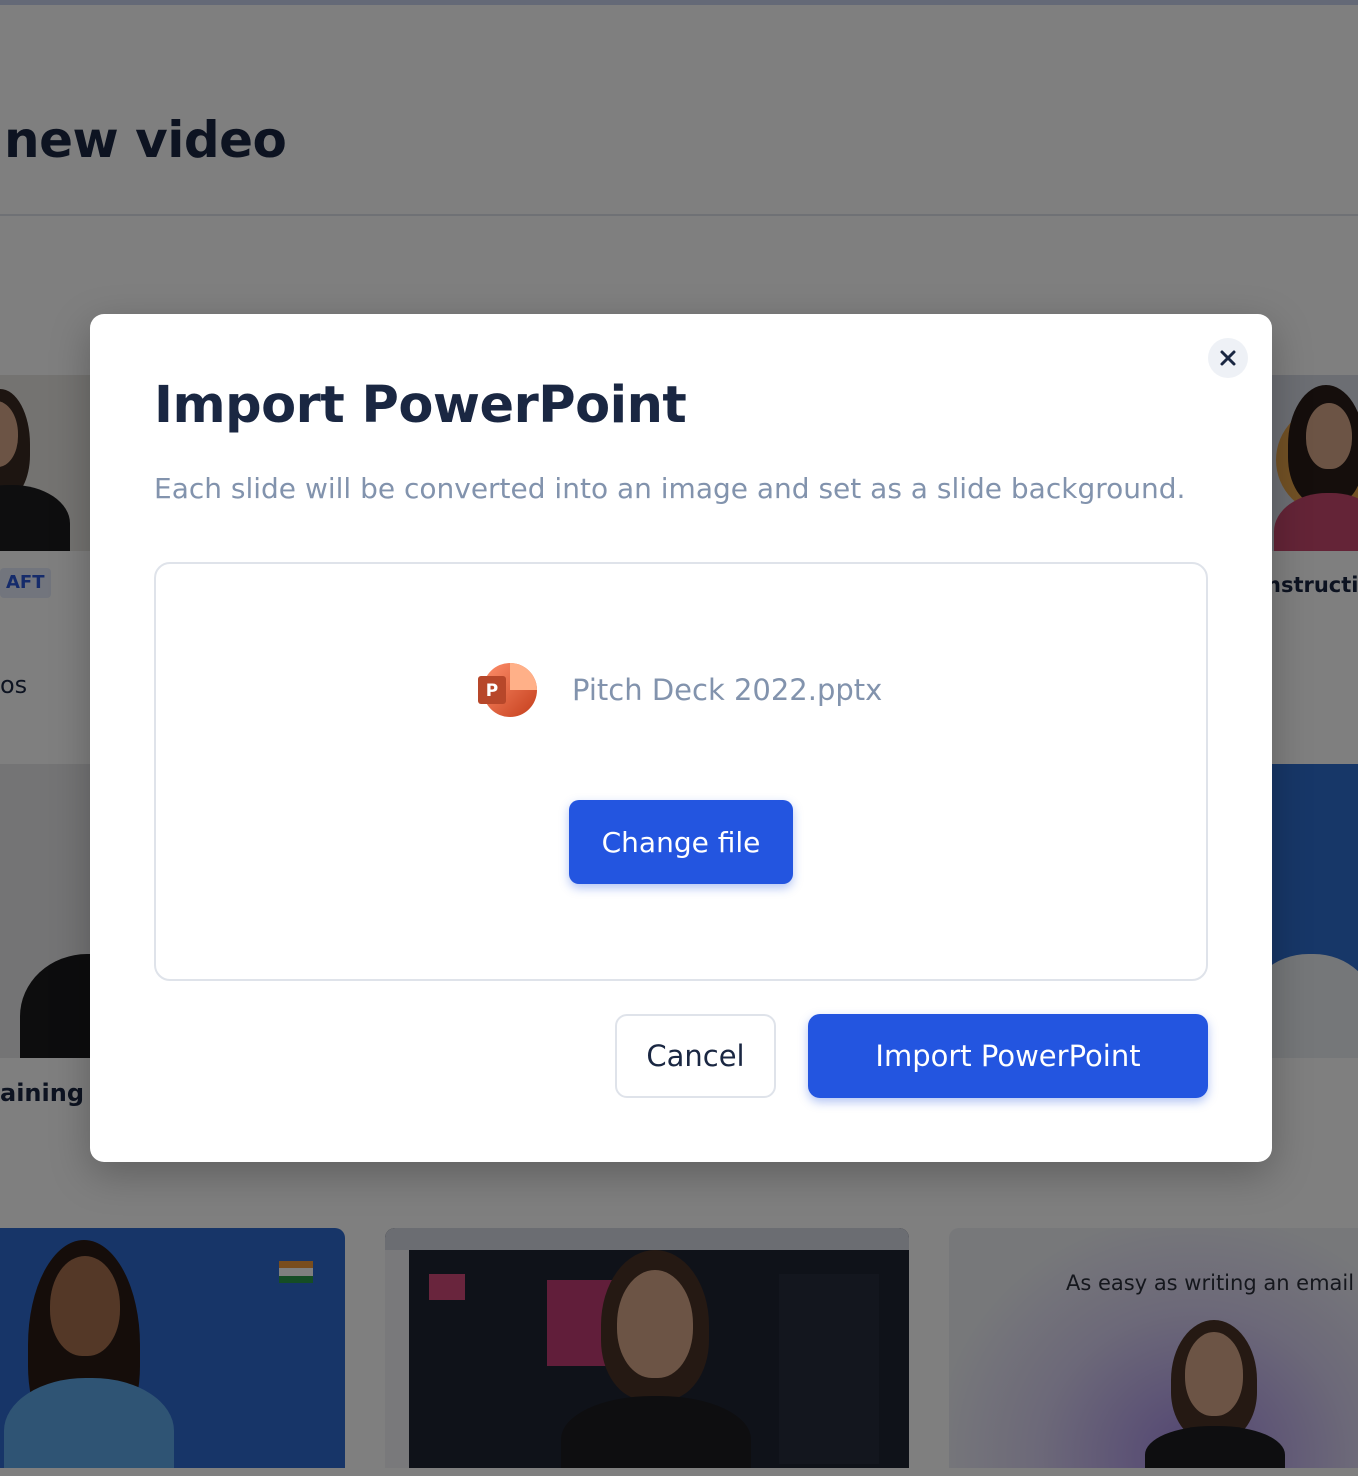 This screenshot has height=1476, width=1358. What do you see at coordinates (681, 842) in the screenshot?
I see `change-file-button: Change file` at bounding box center [681, 842].